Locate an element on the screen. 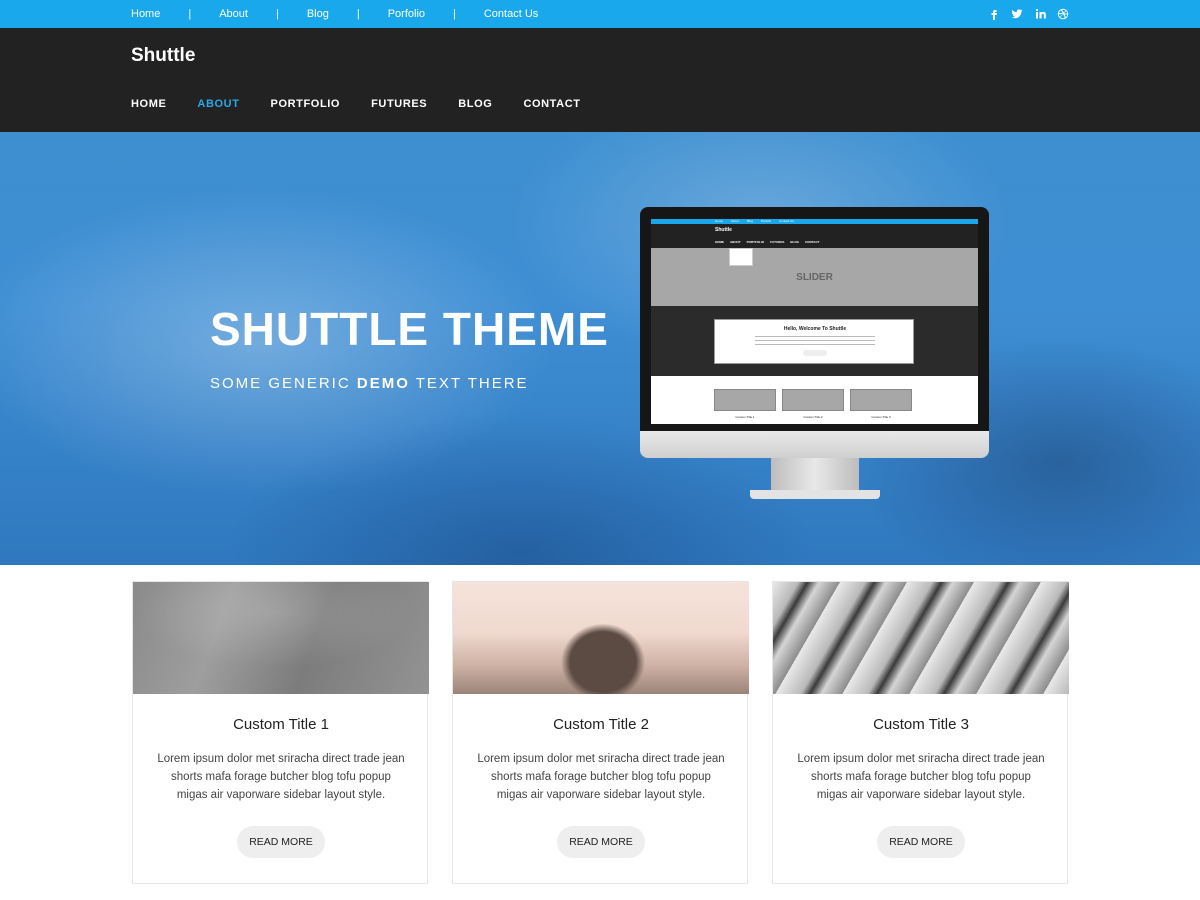  mock-top-link: Home is located at coordinates (719, 221).